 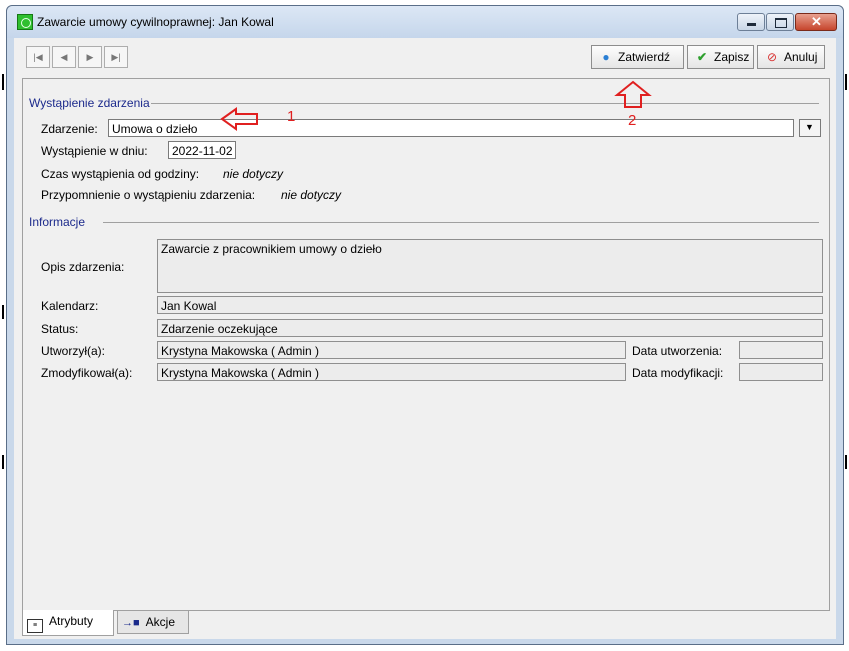 I want to click on event-value: Umowa o dzieło, so click(x=155, y=129).